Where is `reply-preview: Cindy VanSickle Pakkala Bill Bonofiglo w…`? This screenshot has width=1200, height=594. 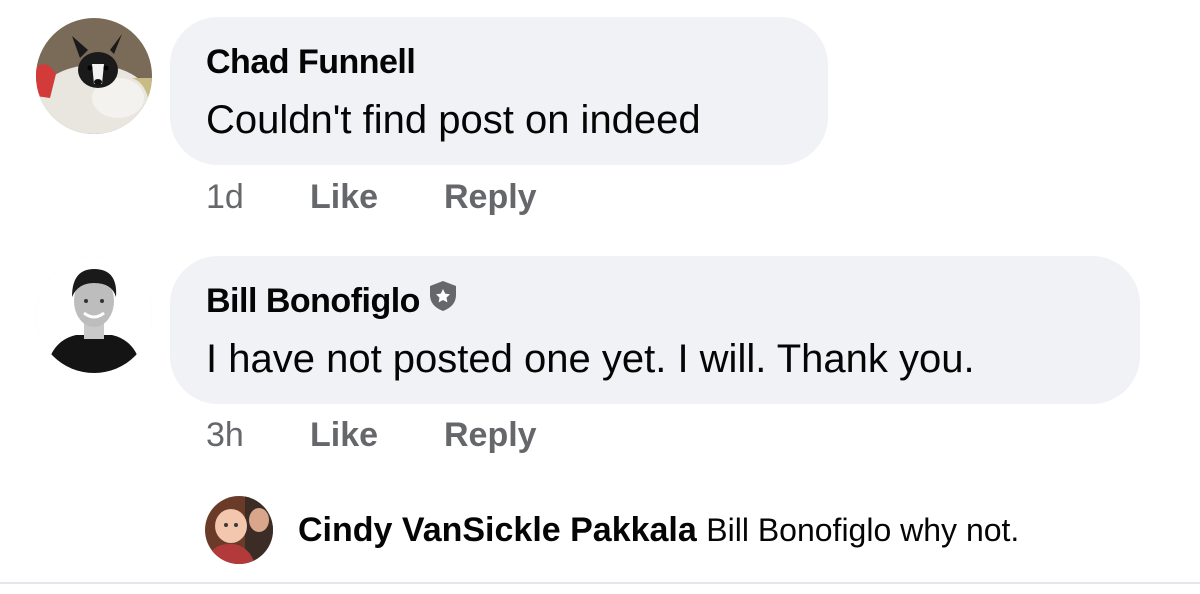
reply-preview: Cindy VanSickle Pakkala Bill Bonofiglo w… is located at coordinates (658, 530).